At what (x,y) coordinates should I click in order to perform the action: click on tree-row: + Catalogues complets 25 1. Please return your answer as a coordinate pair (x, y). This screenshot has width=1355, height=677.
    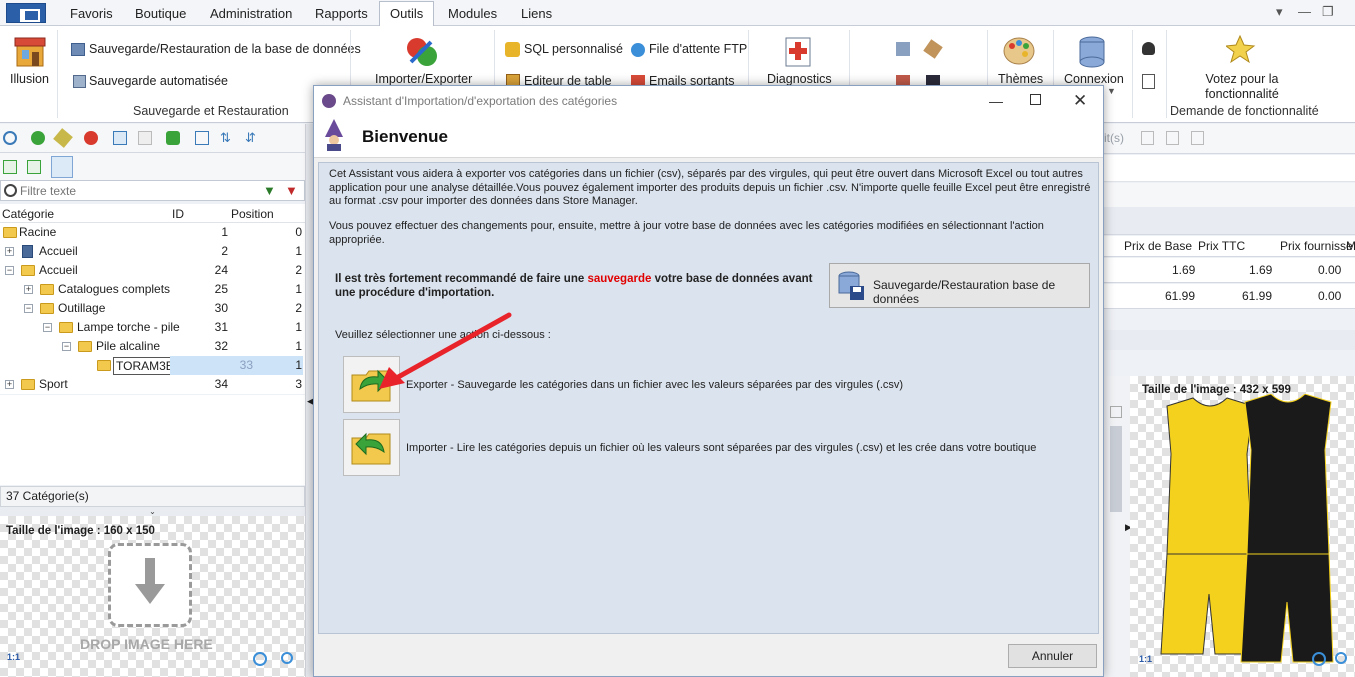
    Looking at the image, I should click on (152, 289).